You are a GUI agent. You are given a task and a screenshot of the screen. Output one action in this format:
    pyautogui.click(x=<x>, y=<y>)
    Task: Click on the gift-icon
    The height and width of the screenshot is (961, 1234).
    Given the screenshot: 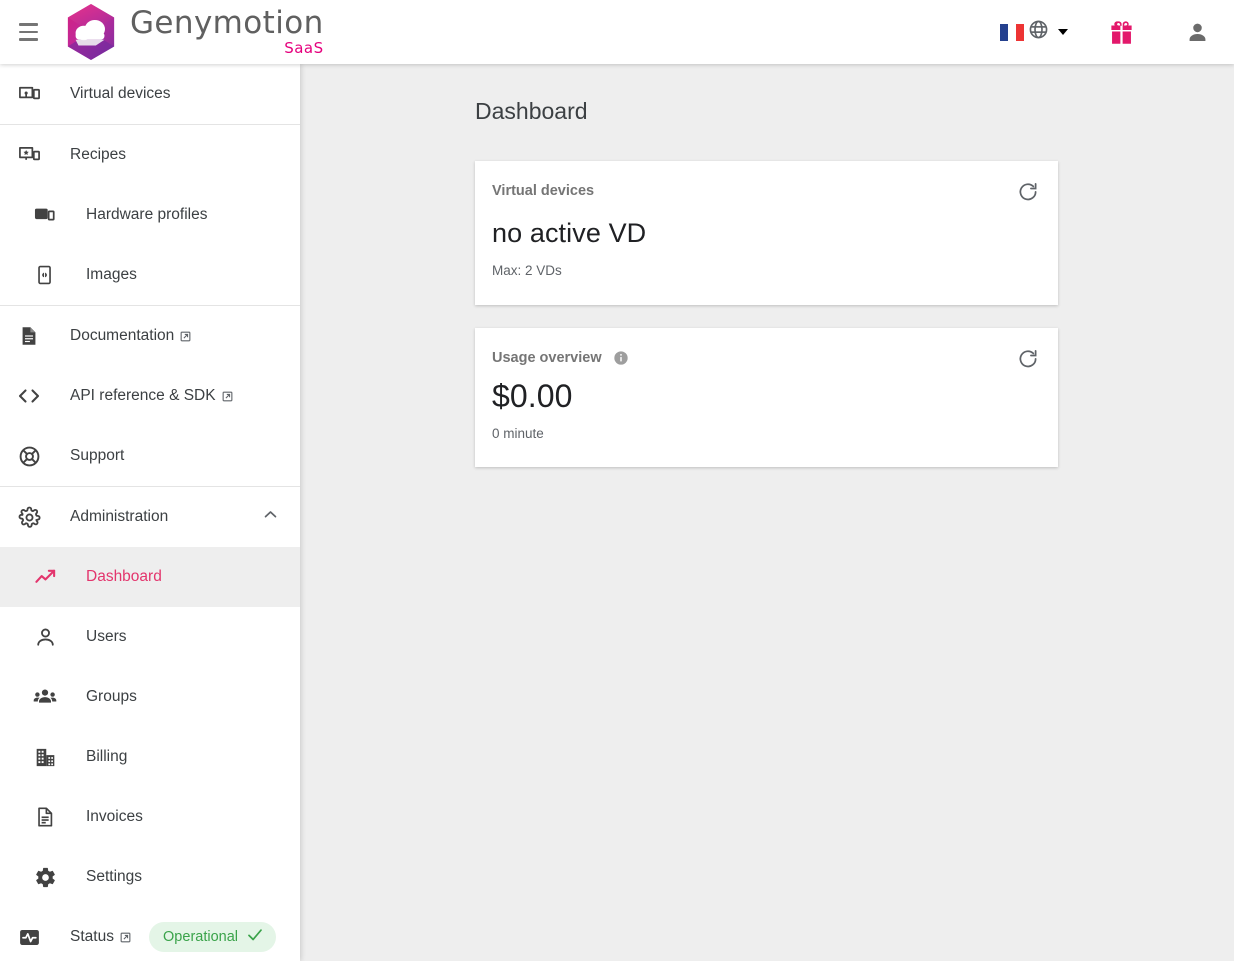 What is the action you would take?
    pyautogui.click(x=1121, y=32)
    